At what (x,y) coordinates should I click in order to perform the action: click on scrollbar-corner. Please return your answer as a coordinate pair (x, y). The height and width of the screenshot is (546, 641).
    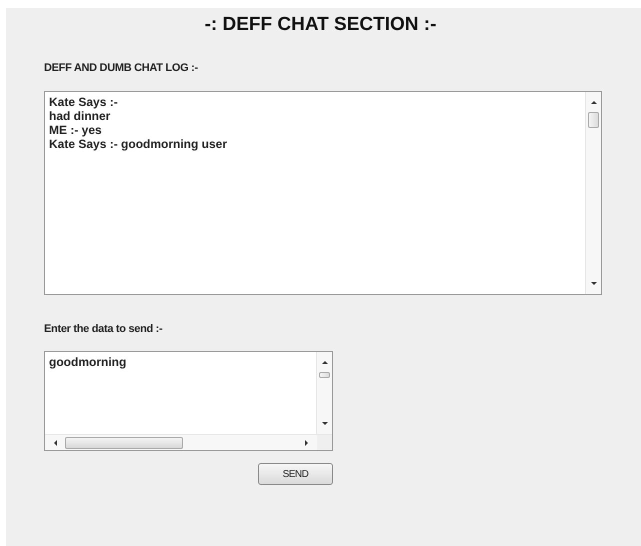
    Looking at the image, I should click on (324, 442).